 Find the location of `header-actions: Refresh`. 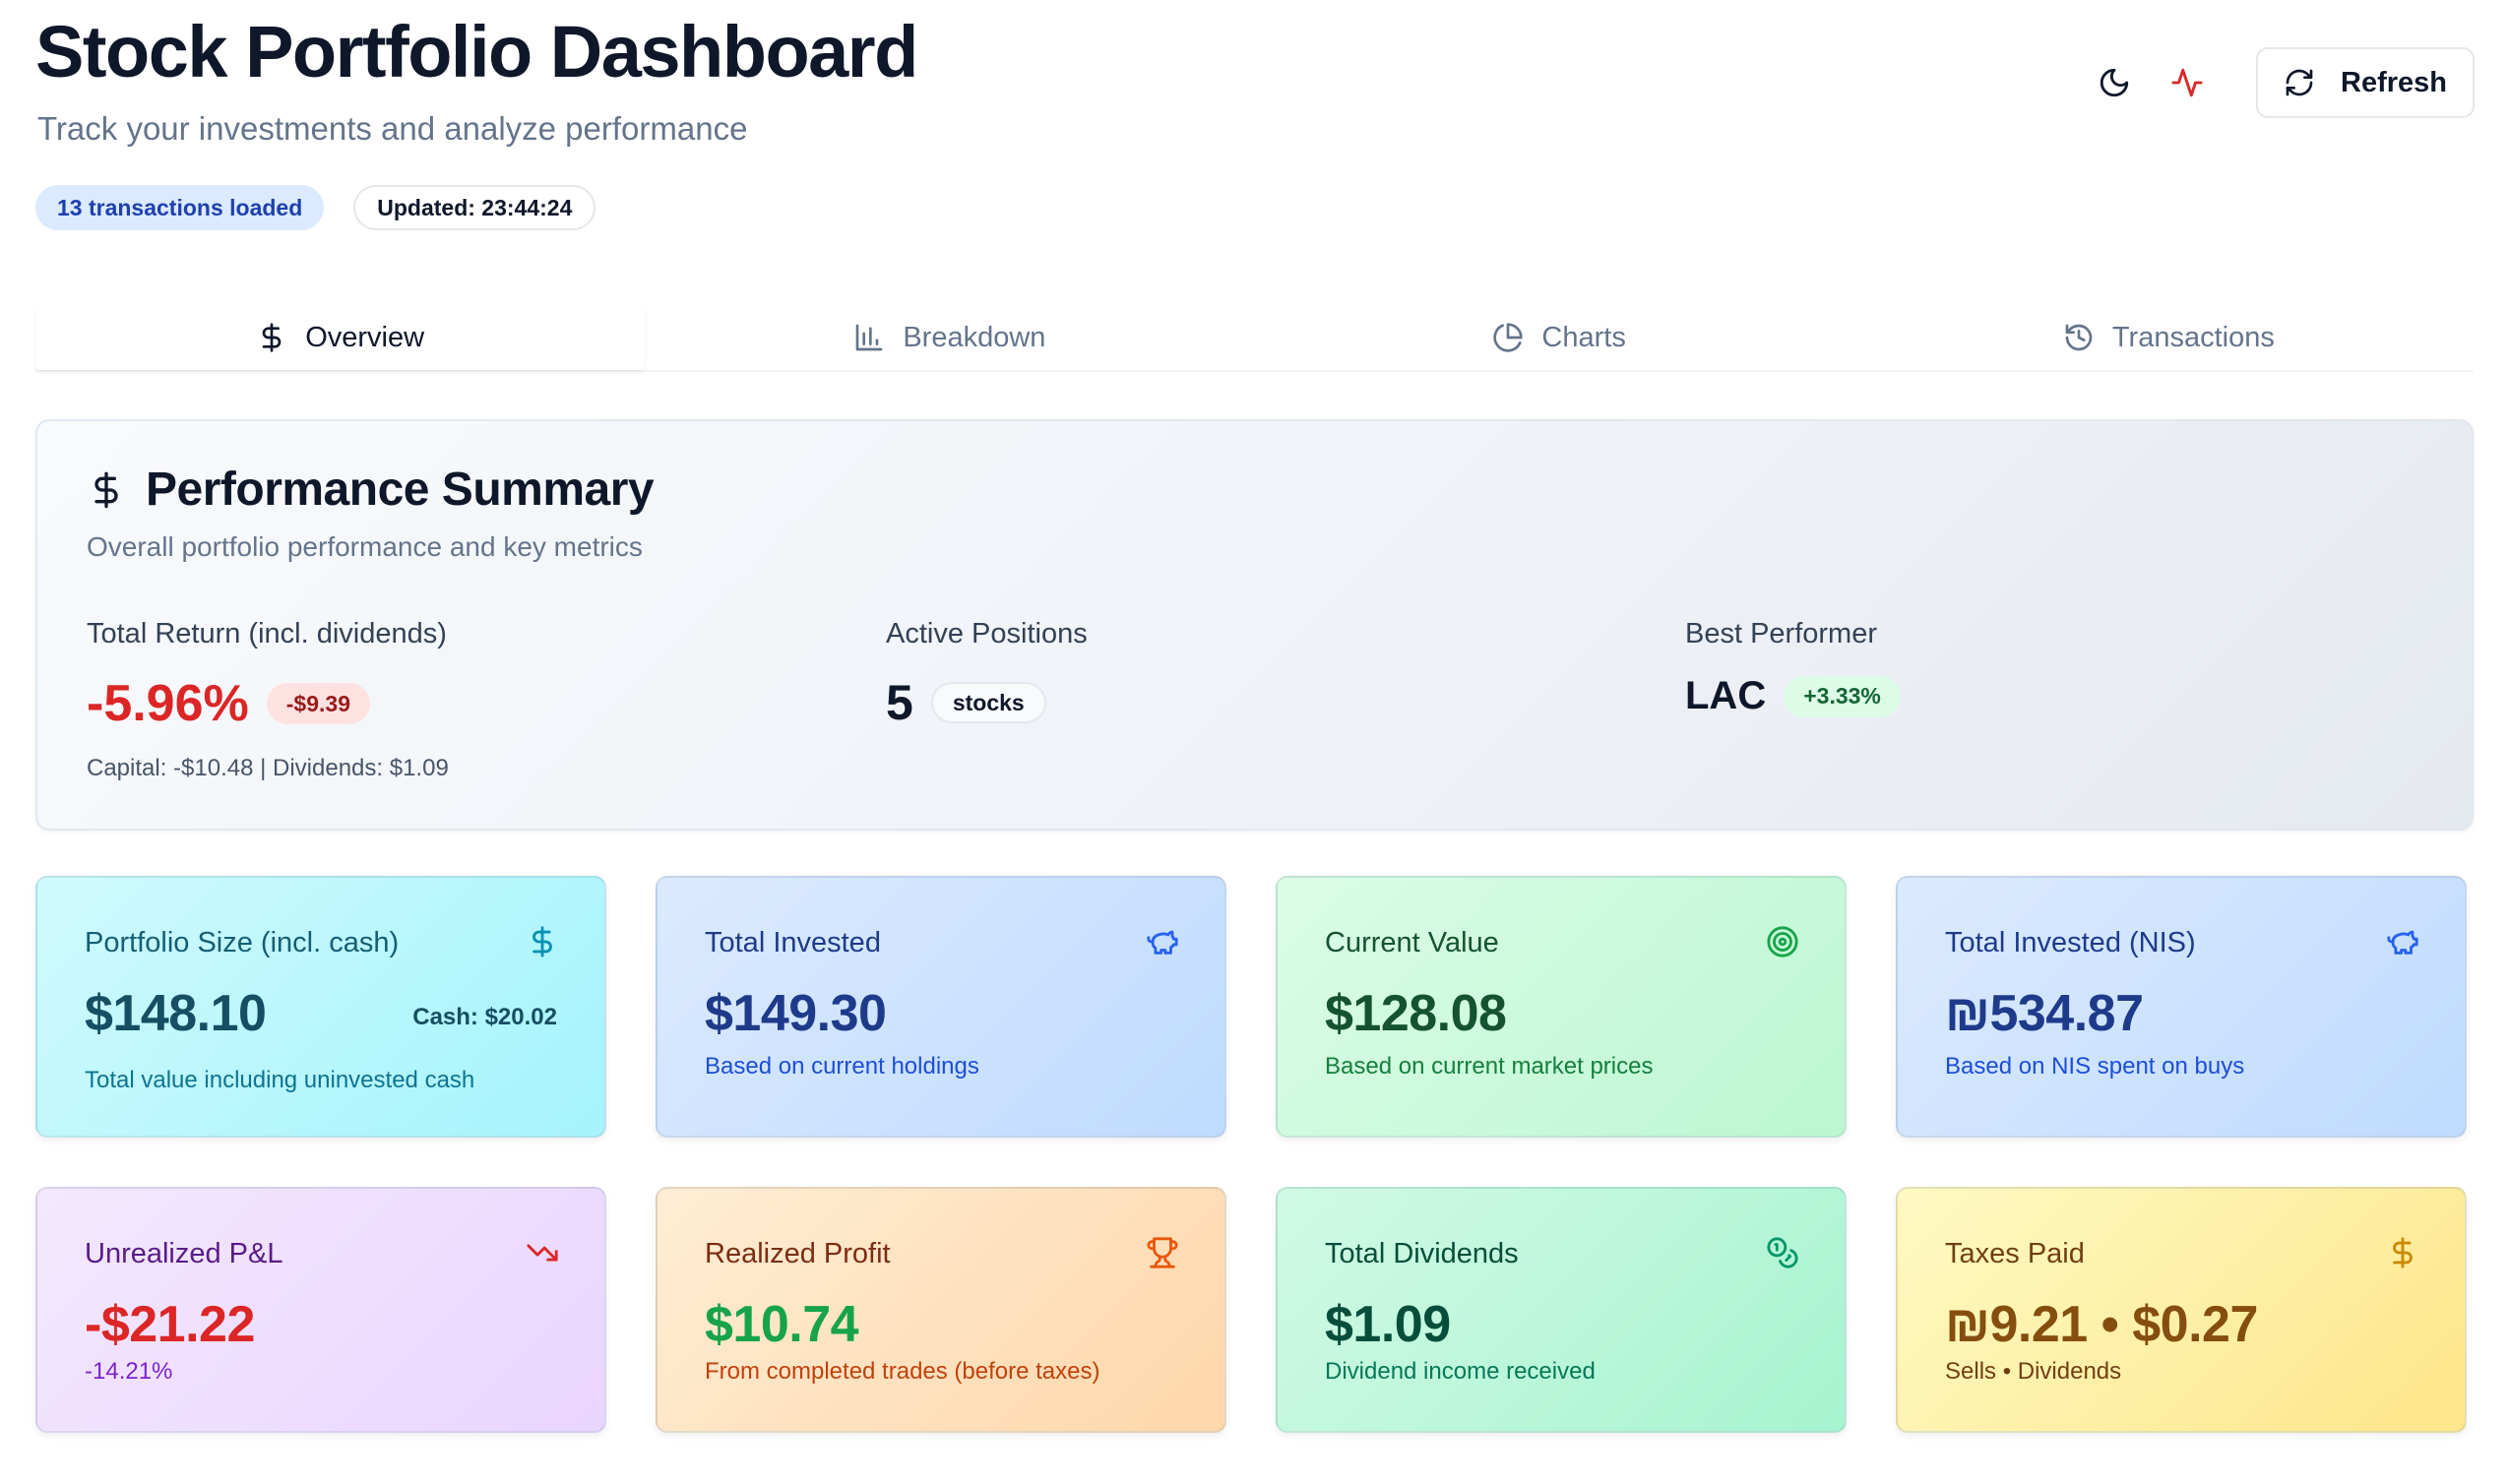

header-actions: Refresh is located at coordinates (2281, 82).